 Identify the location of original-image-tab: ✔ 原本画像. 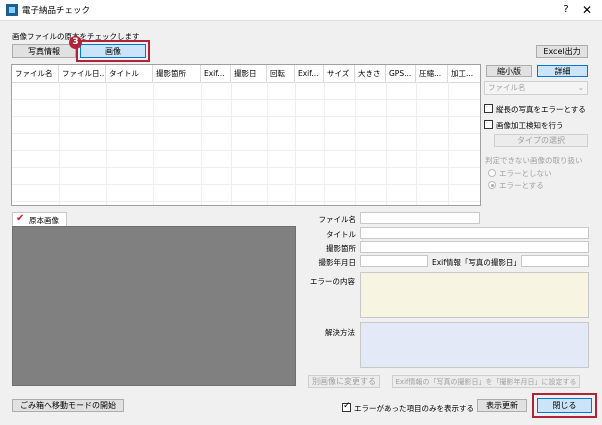
(39, 219).